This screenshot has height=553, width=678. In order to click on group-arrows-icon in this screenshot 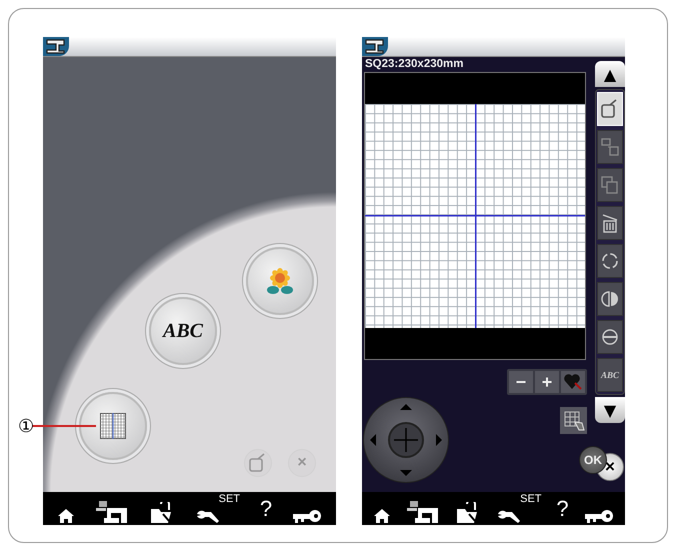, I will do `click(610, 147)`.